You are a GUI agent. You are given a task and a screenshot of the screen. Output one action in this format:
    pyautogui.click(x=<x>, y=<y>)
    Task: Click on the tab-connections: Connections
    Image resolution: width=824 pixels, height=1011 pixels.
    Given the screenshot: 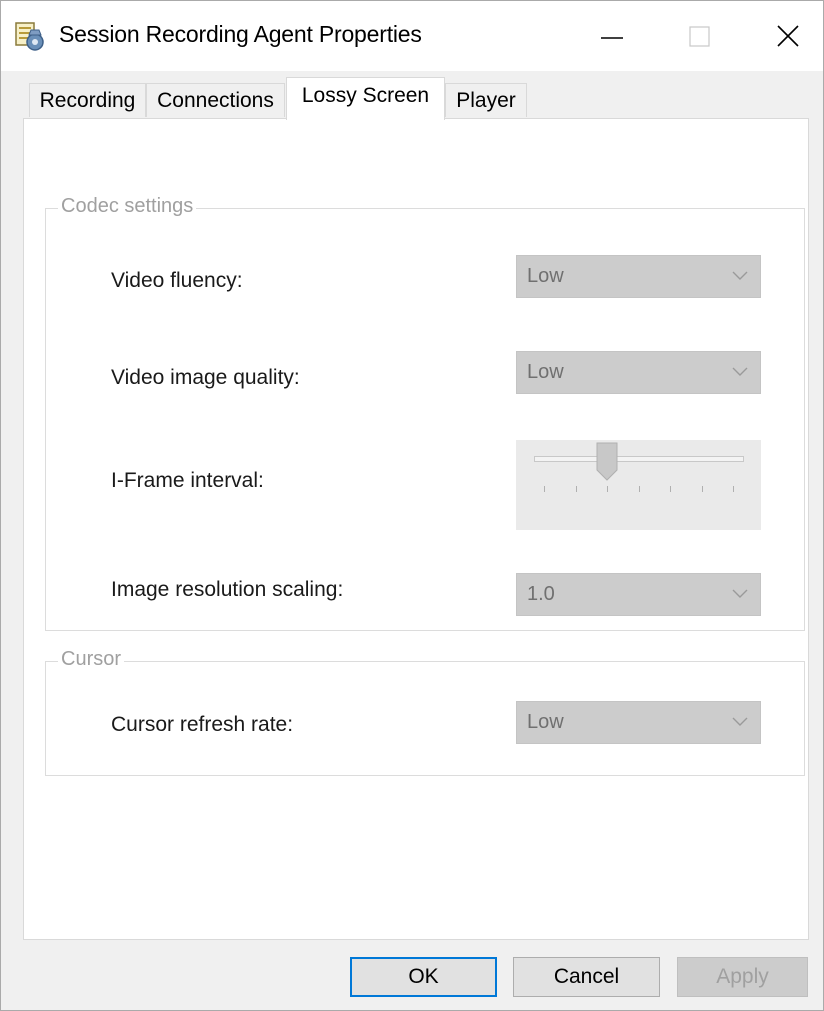 What is the action you would take?
    pyautogui.click(x=215, y=100)
    